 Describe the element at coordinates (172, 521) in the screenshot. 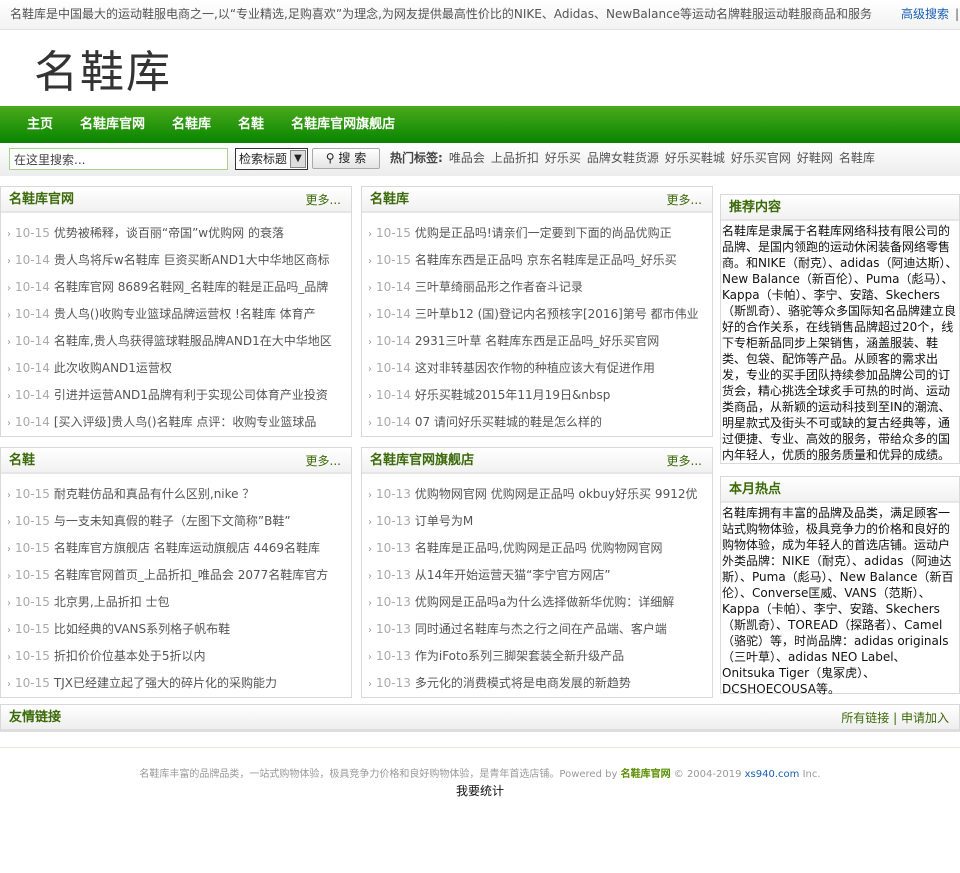

I see `item-title-link: 与一支未知真假的鞋子（左图下文简称”B鞋”` at that location.